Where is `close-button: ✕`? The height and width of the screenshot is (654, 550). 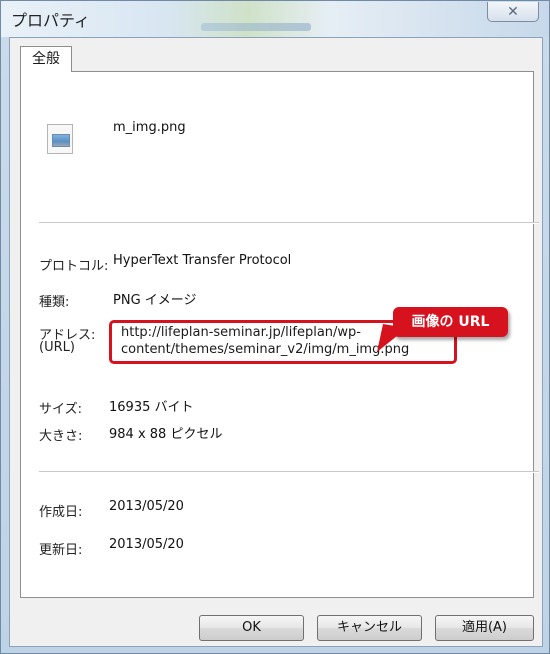 close-button: ✕ is located at coordinates (513, 12).